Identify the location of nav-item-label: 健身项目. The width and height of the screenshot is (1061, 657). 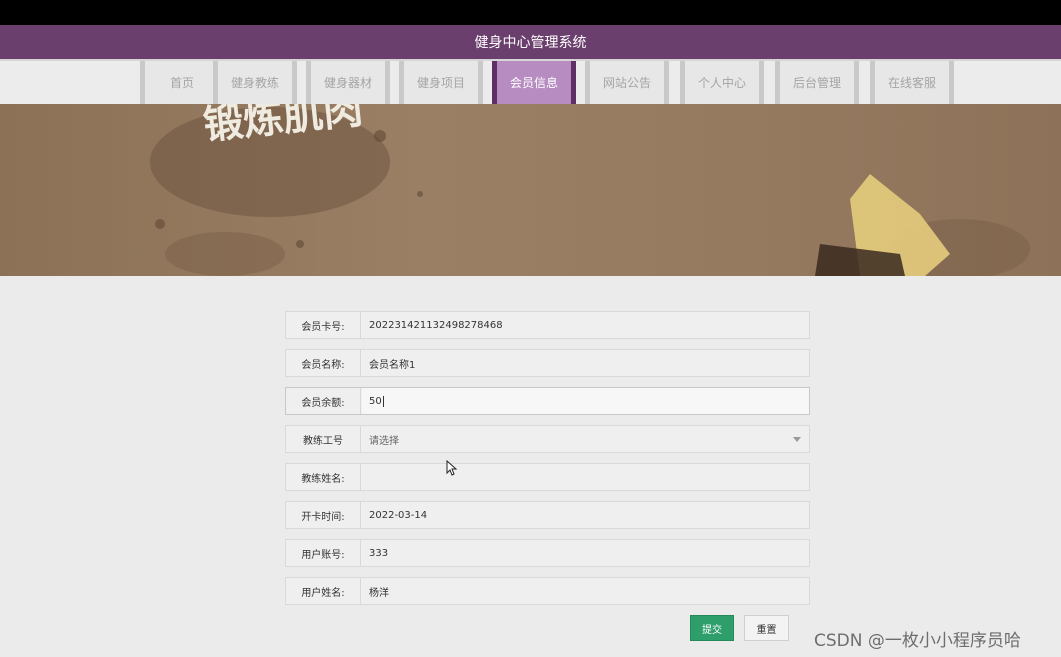
(440, 83).